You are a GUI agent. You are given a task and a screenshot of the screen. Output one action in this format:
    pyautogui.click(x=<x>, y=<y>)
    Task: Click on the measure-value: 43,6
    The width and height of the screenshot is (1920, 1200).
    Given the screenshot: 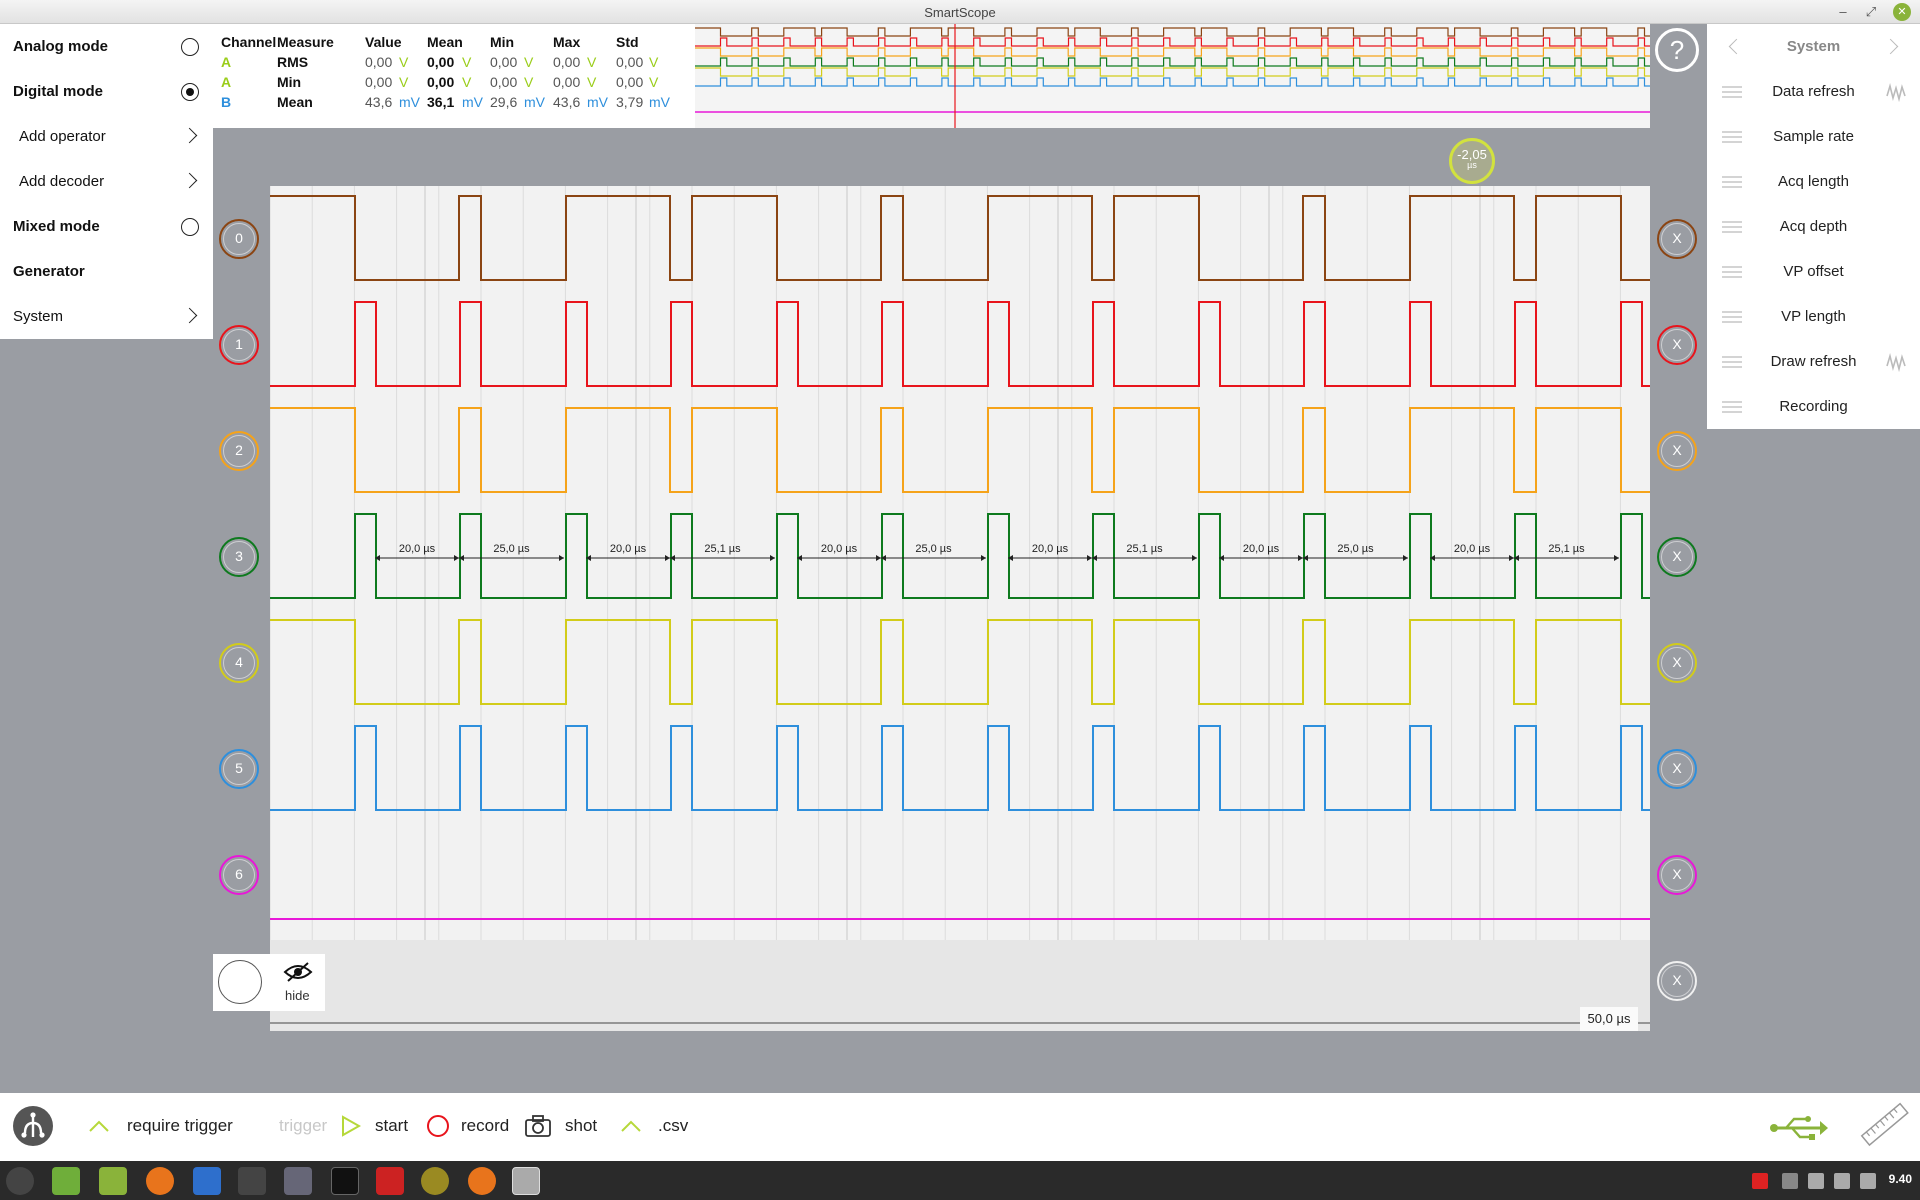 What is the action you would take?
    pyautogui.click(x=379, y=102)
    